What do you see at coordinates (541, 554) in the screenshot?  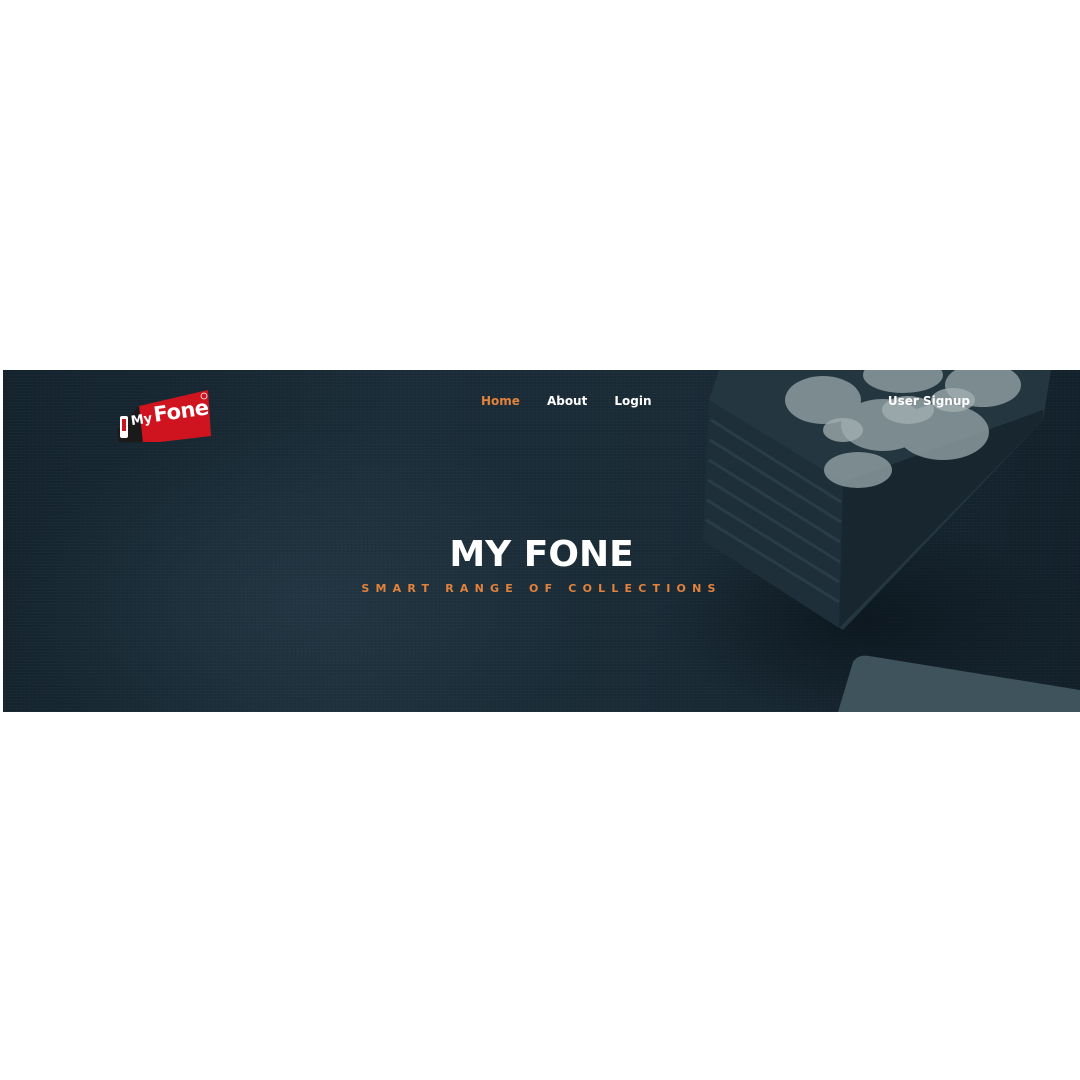 I see `hero-title: MY FONE` at bounding box center [541, 554].